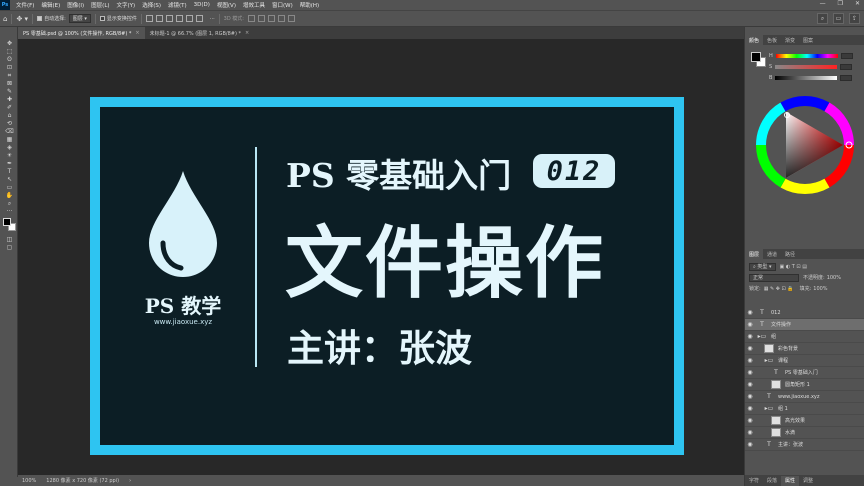  What do you see at coordinates (790, 254) in the screenshot?
I see `tab-paths: 路径` at bounding box center [790, 254].